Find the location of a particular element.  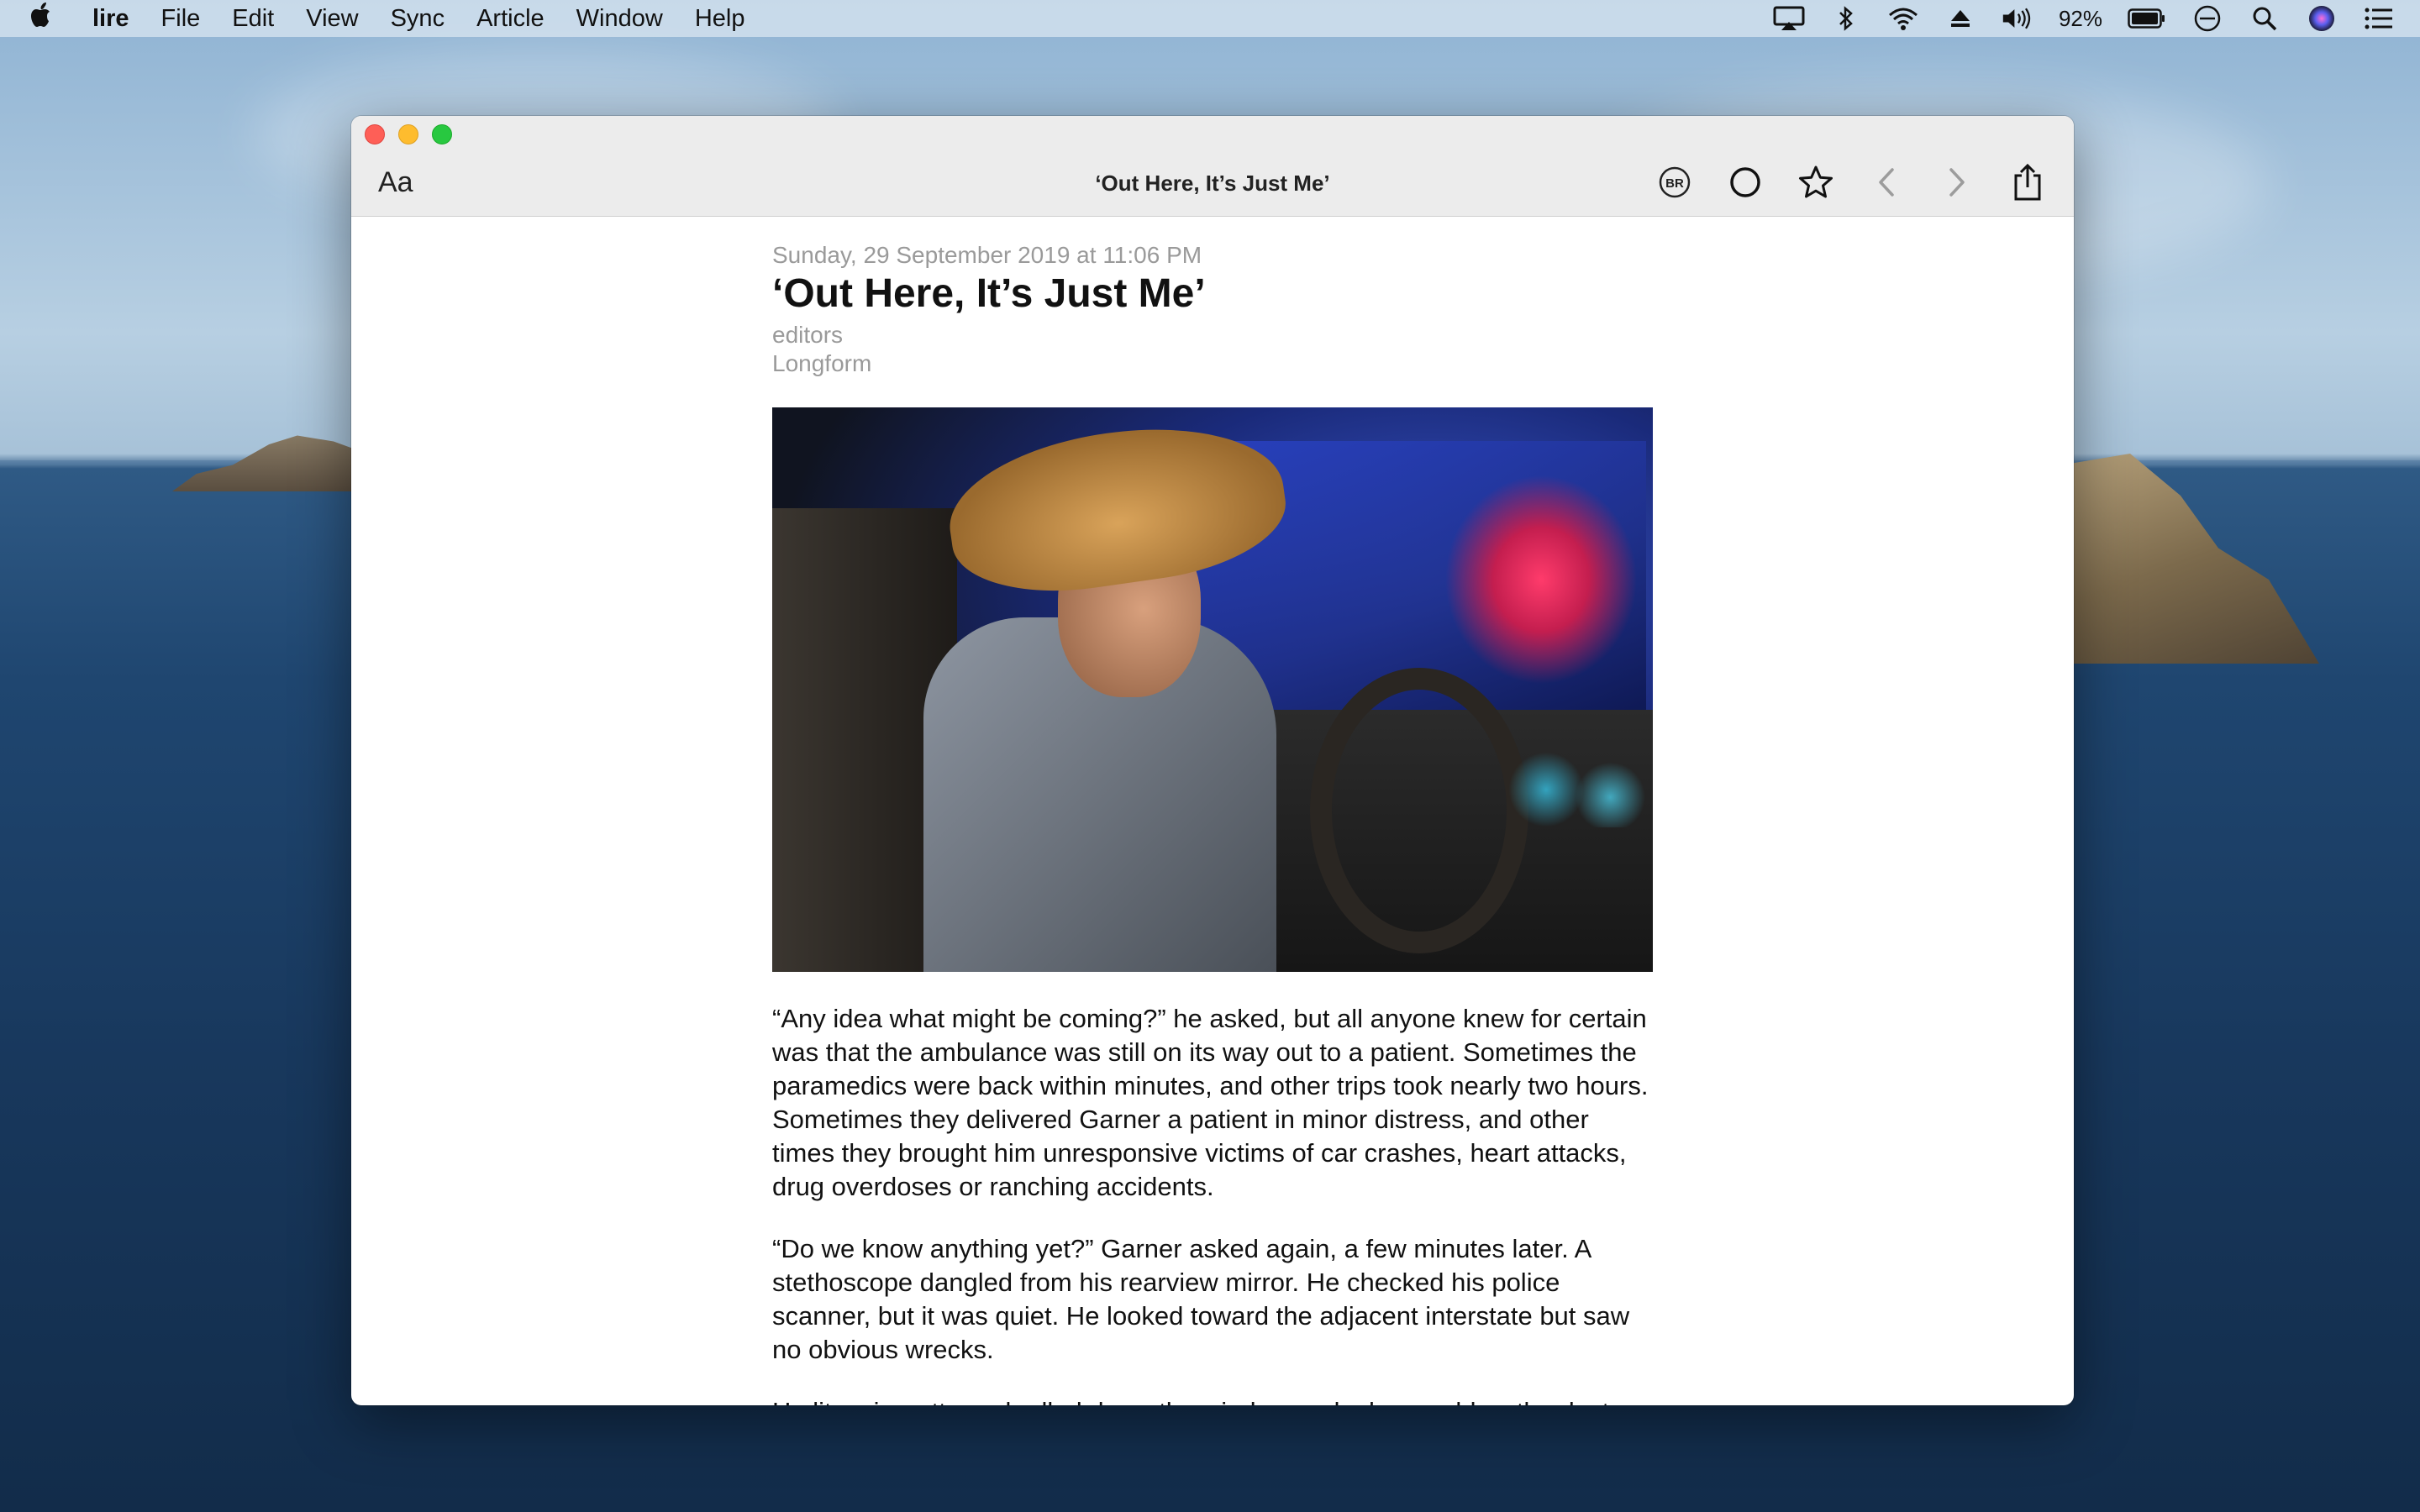

hero-steering-wheel is located at coordinates (1419, 810).